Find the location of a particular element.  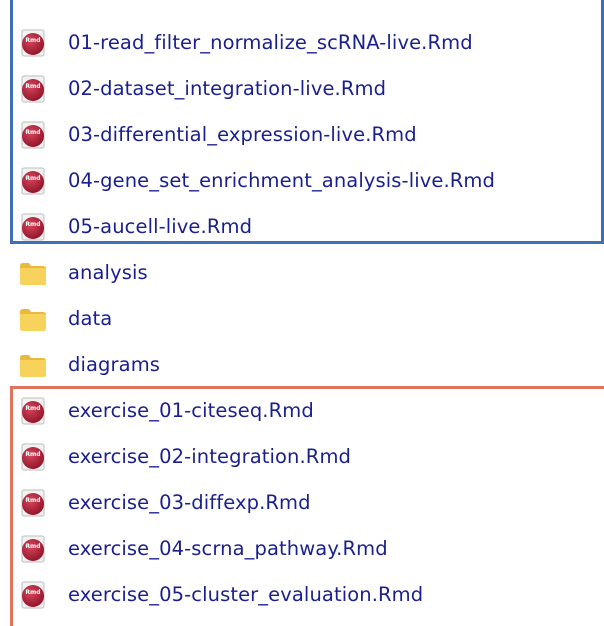

file-row-02-dataset-integration: Rmd 02-dataset_integration-live.Rmd is located at coordinates (302, 89).